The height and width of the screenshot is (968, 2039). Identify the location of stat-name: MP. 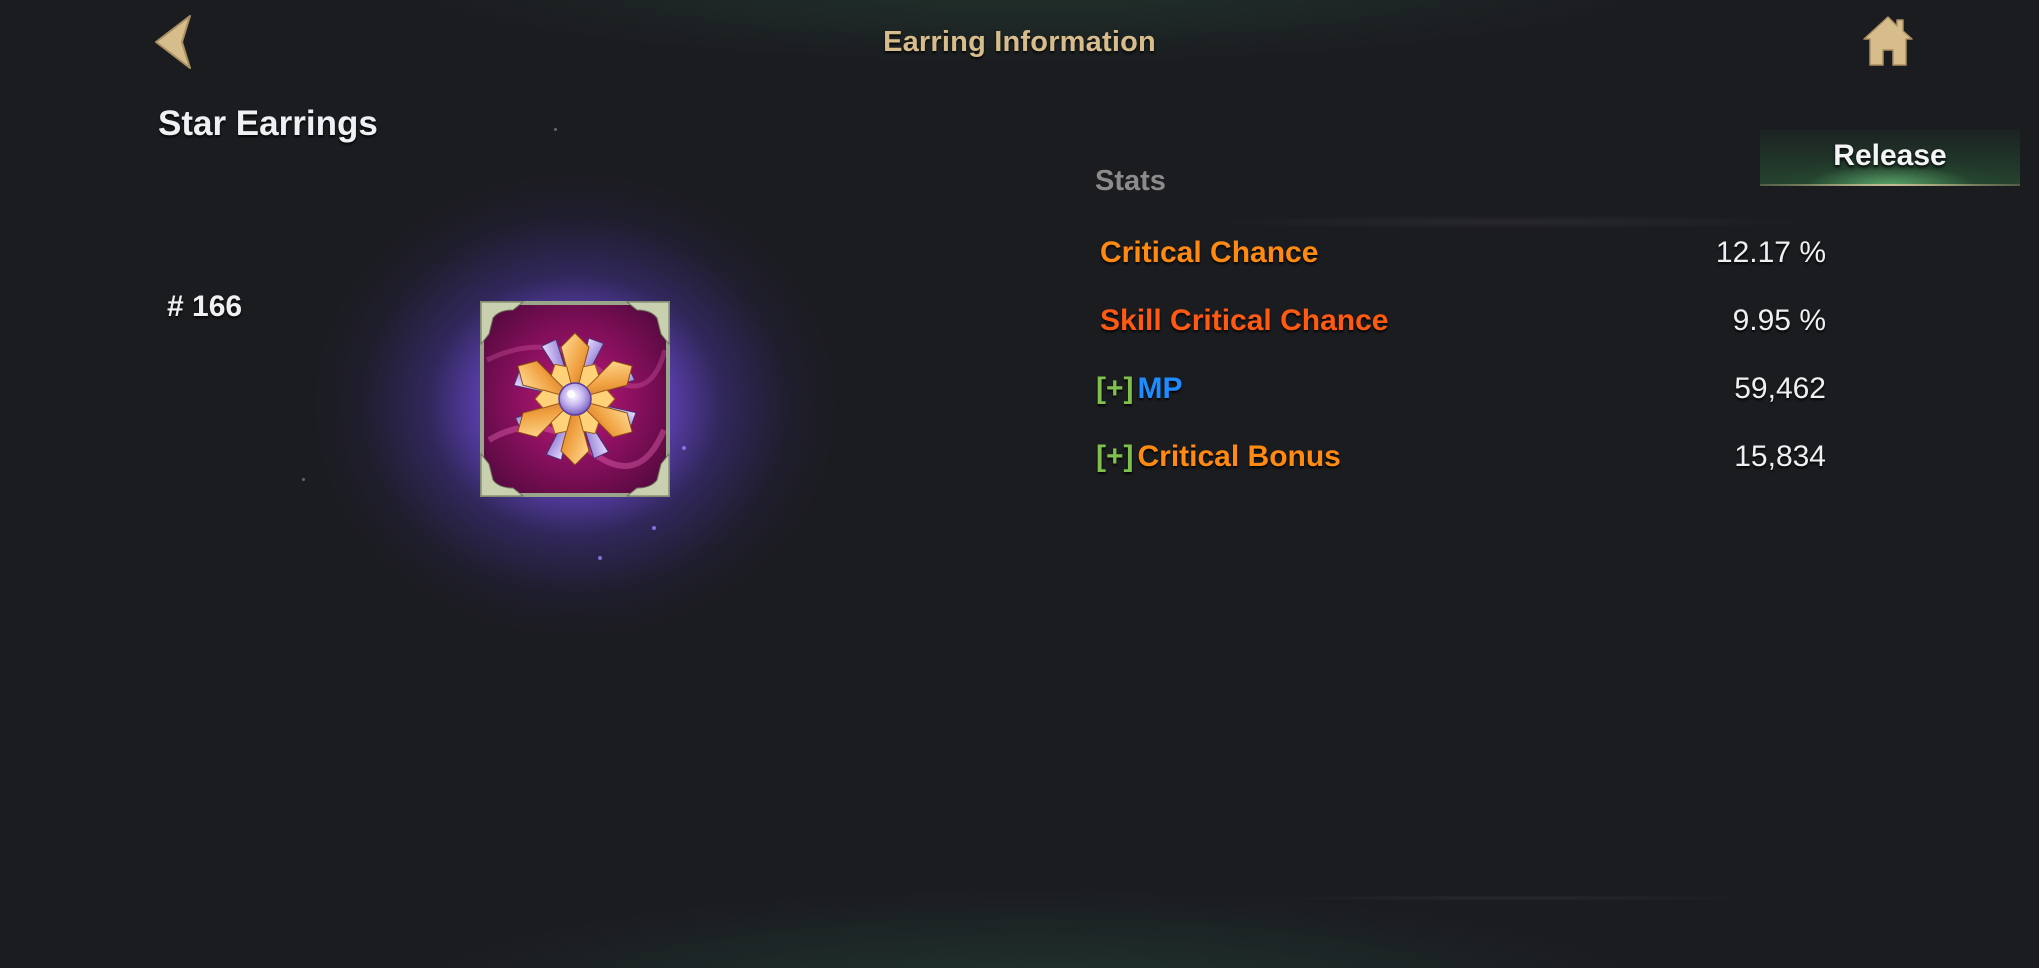
(1160, 388).